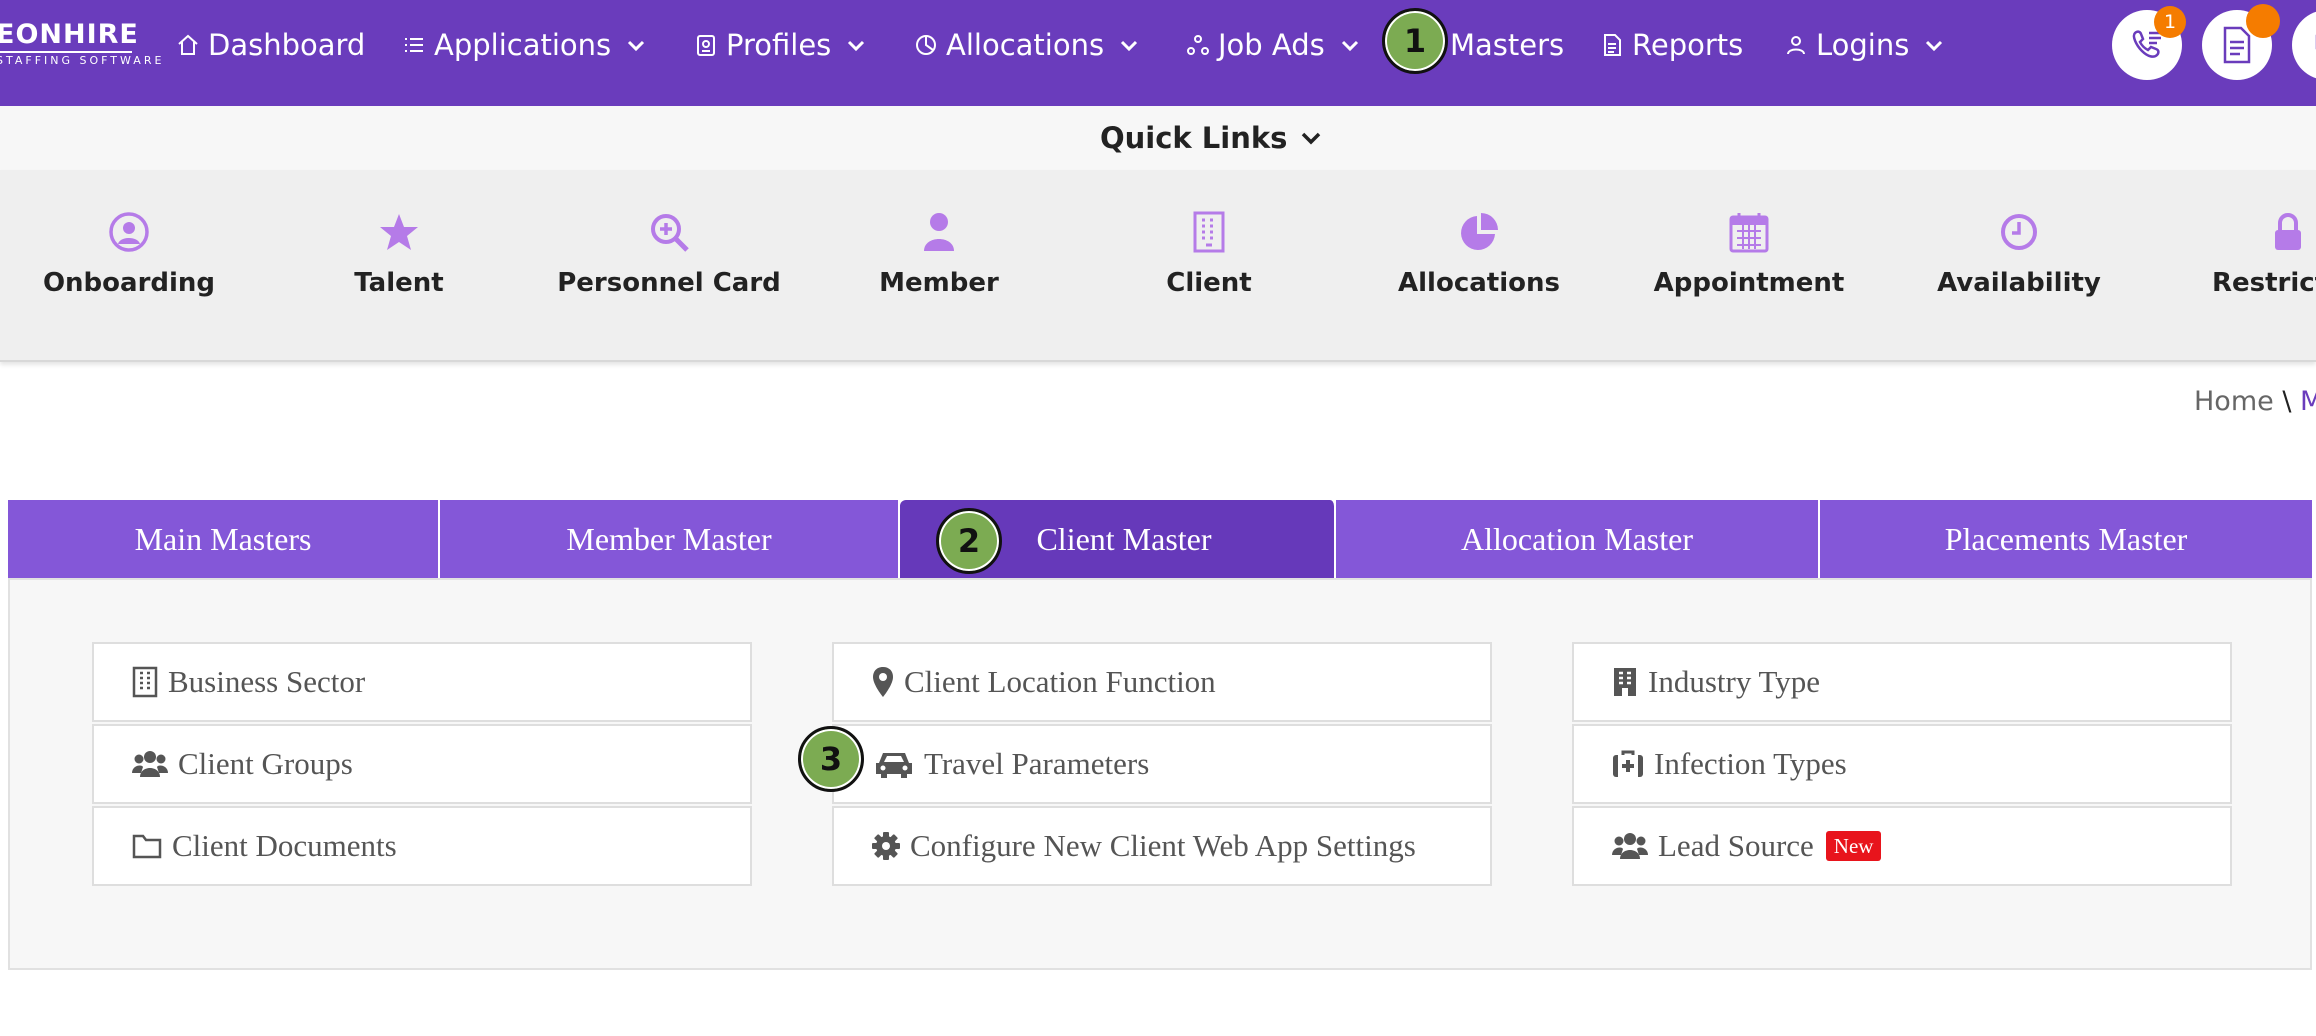 Image resolution: width=2316 pixels, height=1036 pixels. I want to click on nav-masters: Masters, so click(1507, 45).